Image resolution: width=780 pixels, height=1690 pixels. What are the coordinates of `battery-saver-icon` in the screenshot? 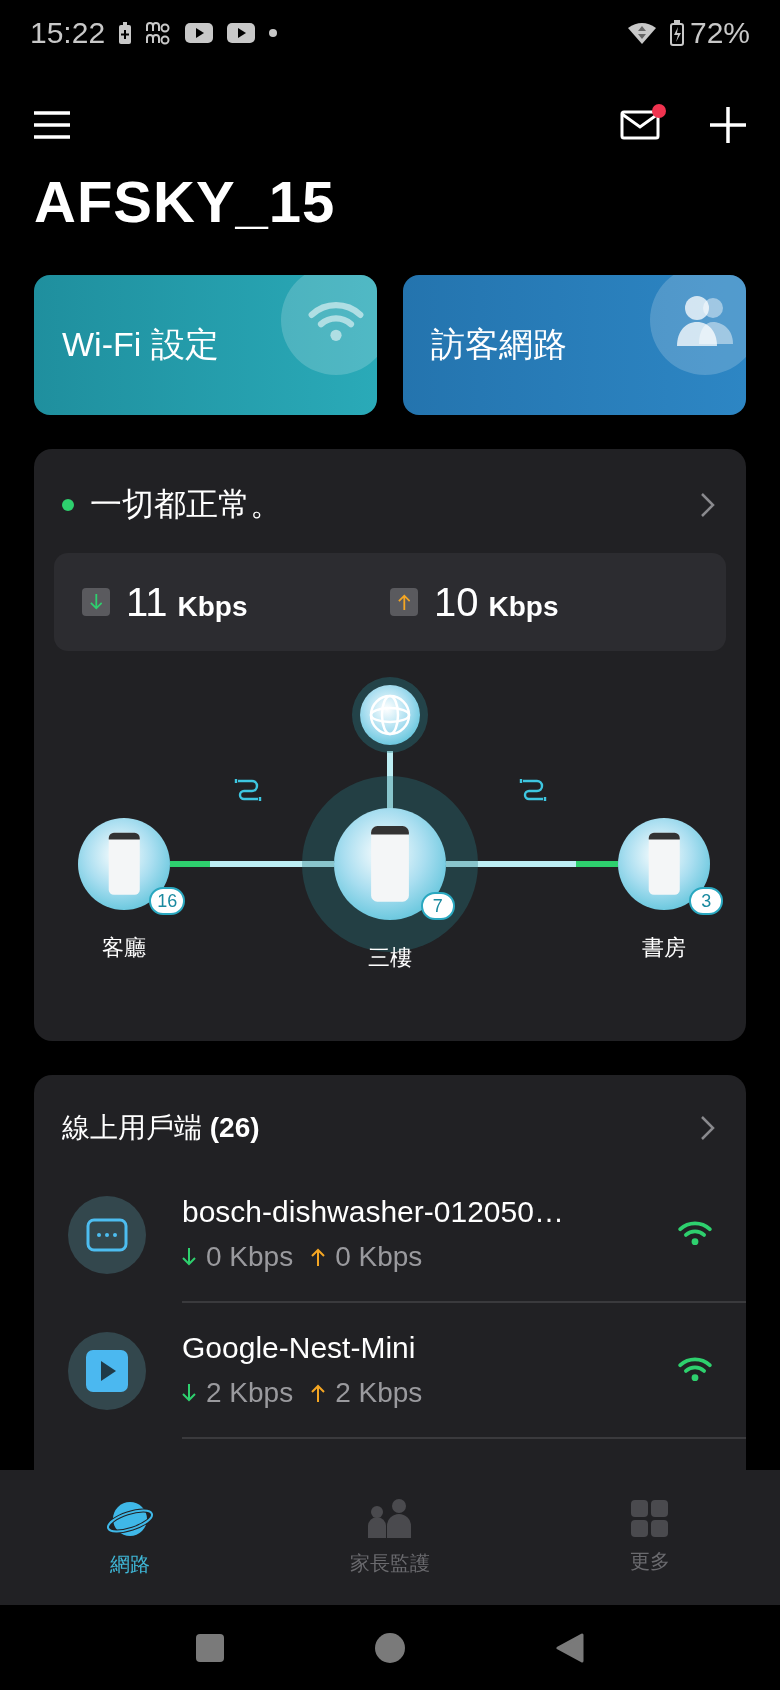 It's located at (125, 33).